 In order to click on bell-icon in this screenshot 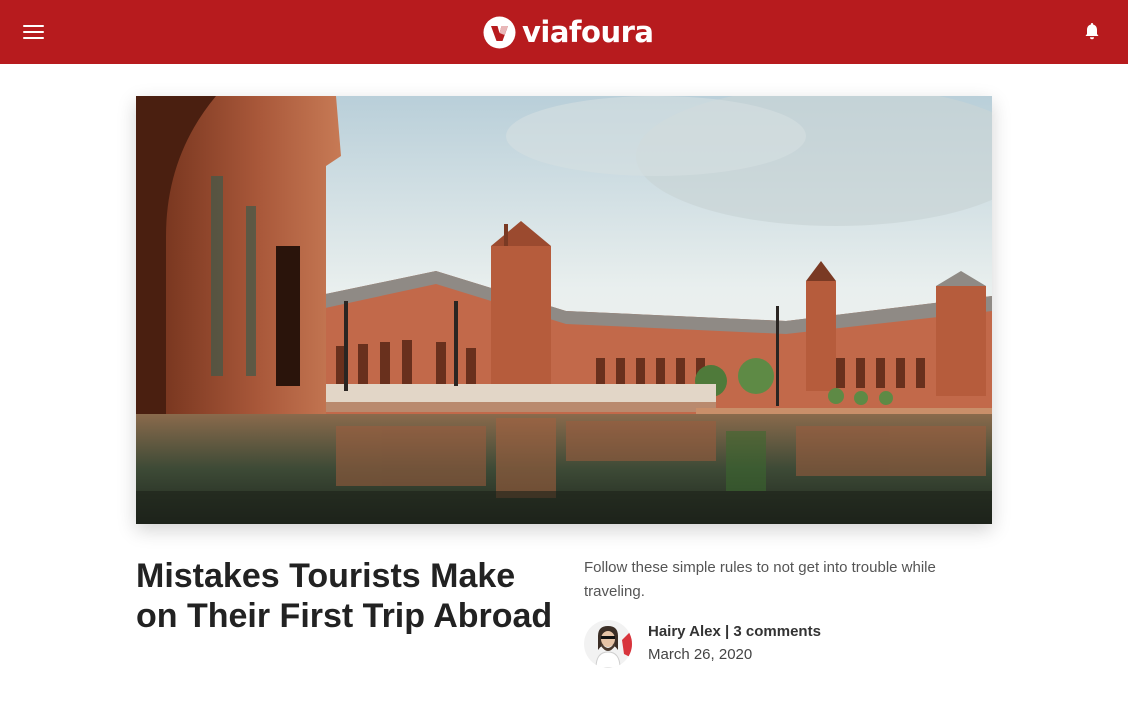, I will do `click(1092, 32)`.